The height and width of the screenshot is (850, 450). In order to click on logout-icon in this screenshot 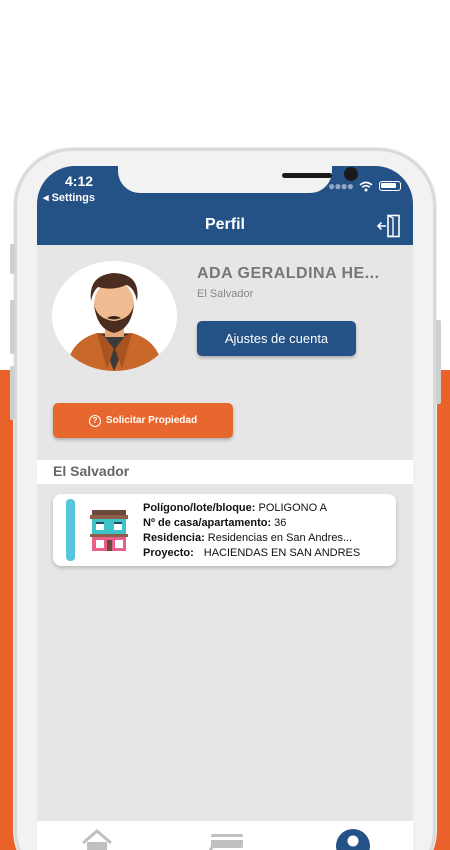, I will do `click(389, 226)`.